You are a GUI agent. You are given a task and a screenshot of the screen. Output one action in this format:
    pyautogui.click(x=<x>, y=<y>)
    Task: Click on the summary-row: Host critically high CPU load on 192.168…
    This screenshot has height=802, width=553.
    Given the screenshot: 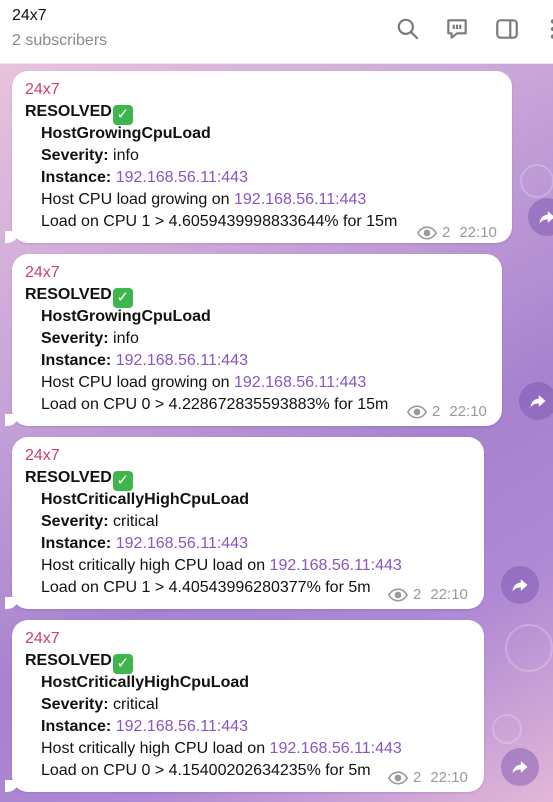 What is the action you would take?
    pyautogui.click(x=221, y=749)
    